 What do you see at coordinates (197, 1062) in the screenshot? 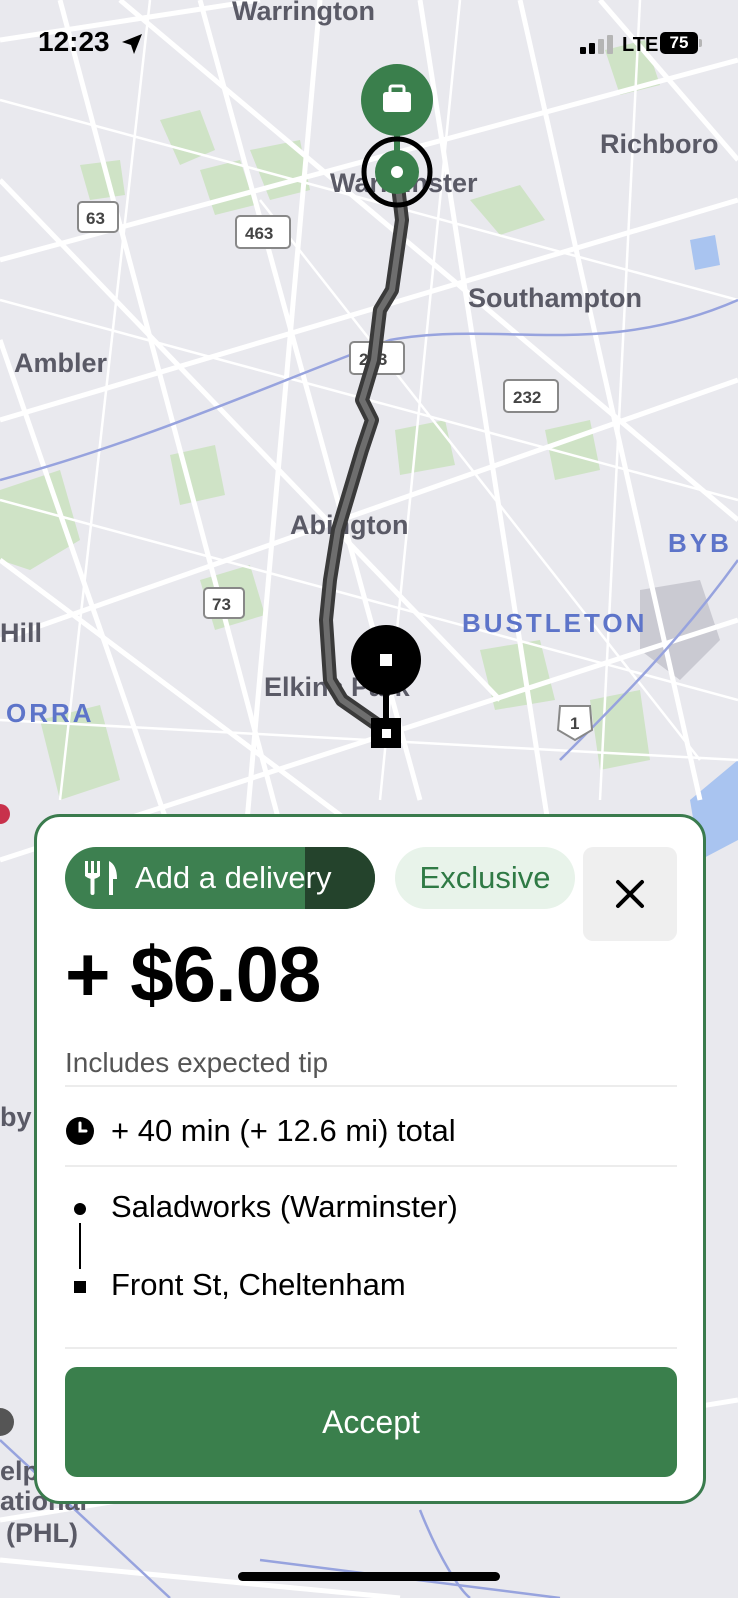
I see `price-note: Includes expected tip` at bounding box center [197, 1062].